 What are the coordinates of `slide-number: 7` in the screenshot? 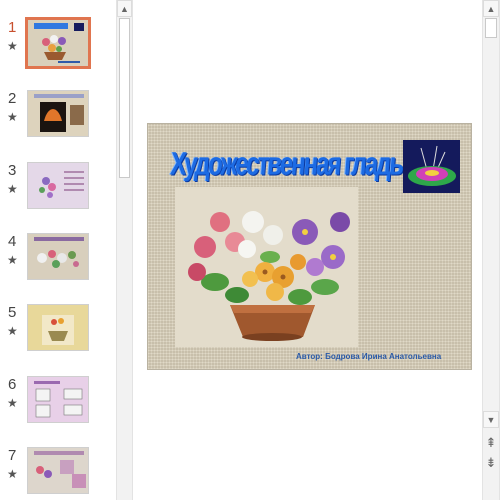 It's located at (12, 455).